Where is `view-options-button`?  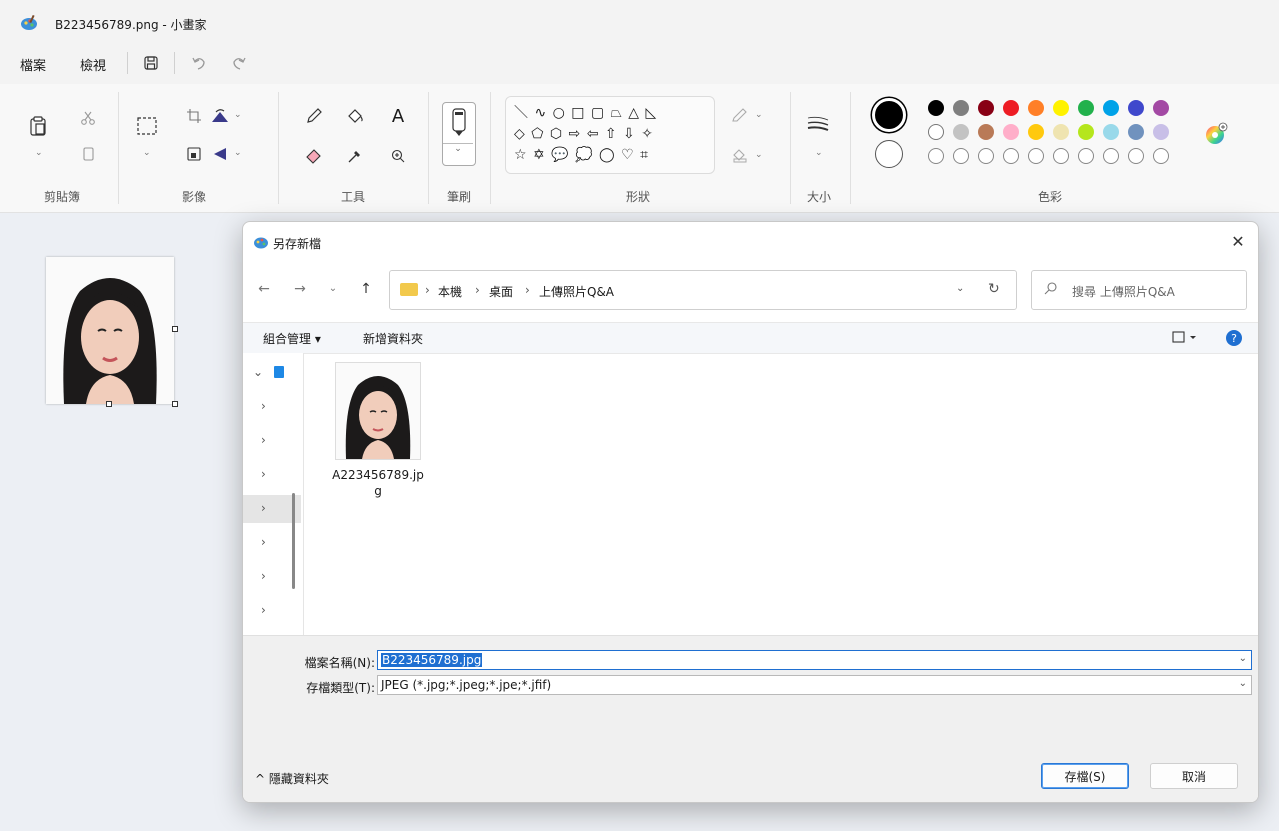
view-options-button is located at coordinates (1186, 338).